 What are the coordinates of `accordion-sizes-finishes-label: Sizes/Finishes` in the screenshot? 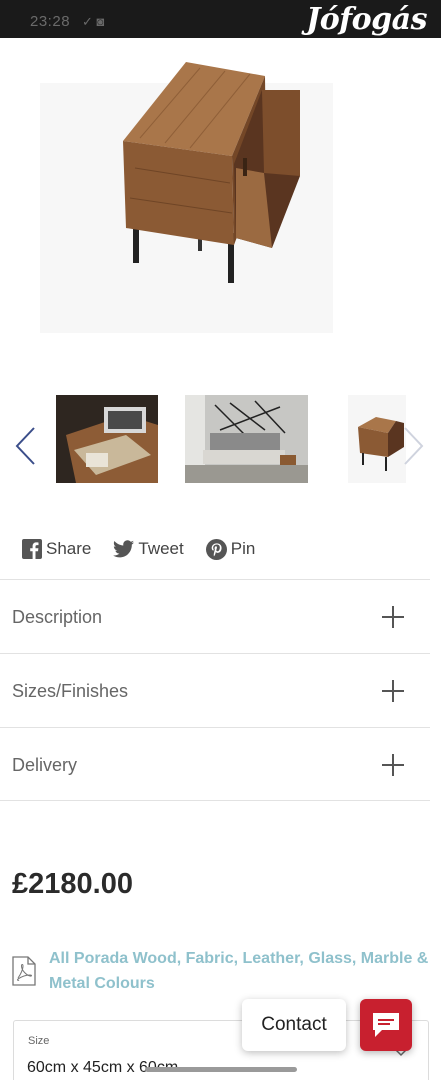 It's located at (70, 691).